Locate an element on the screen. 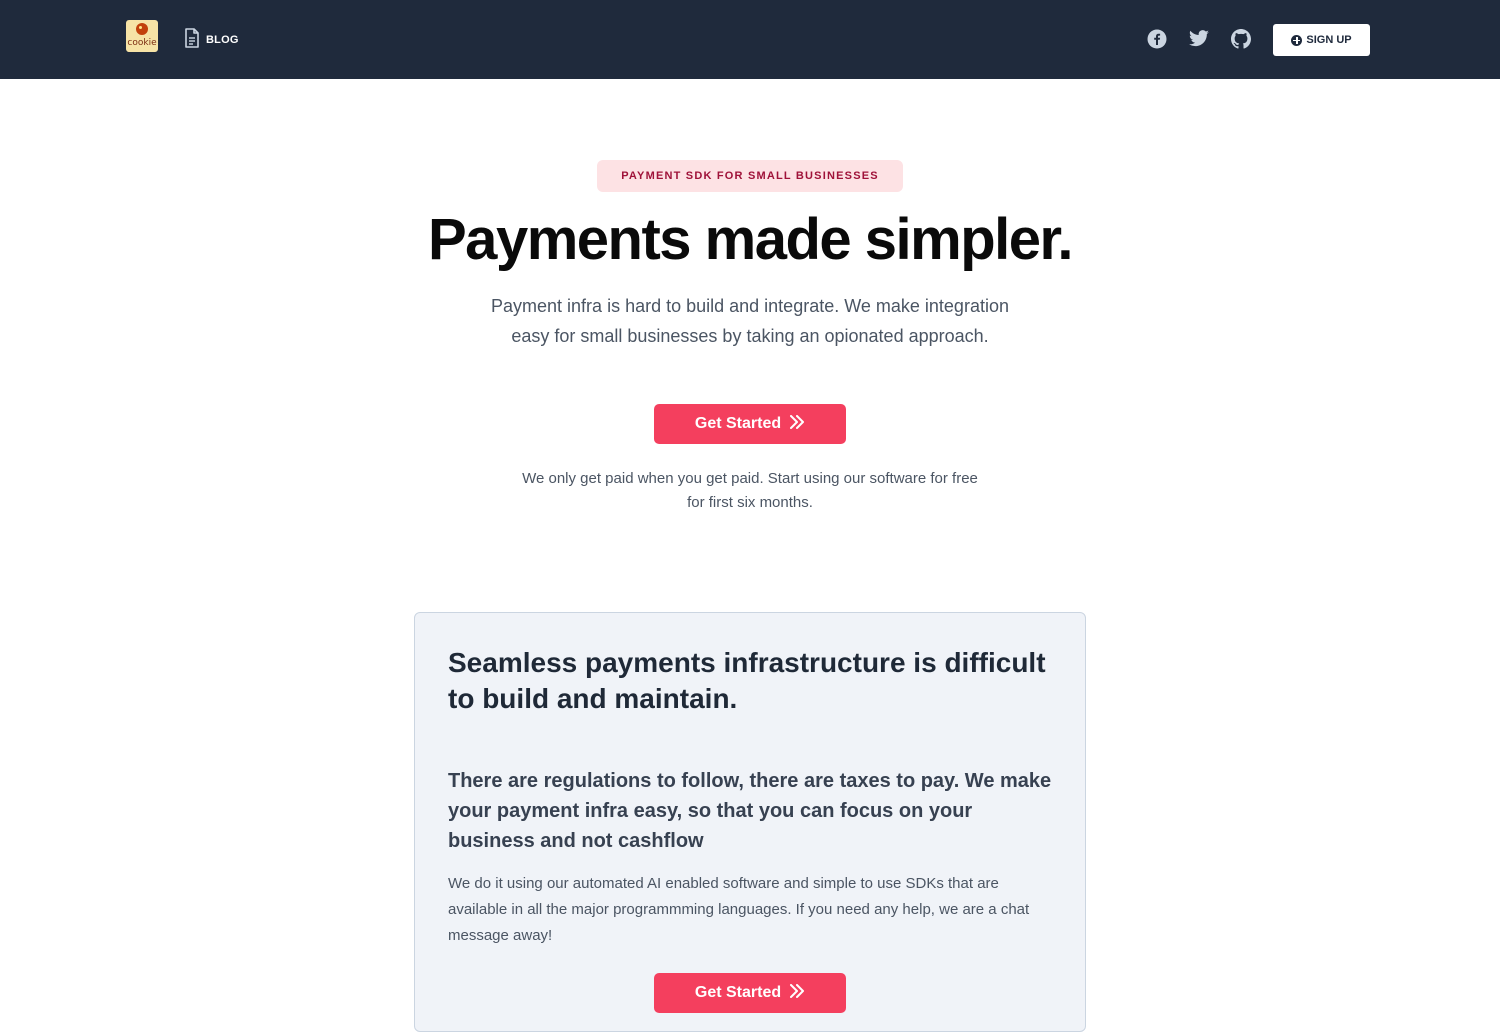  card-get-started-button: Get Started is located at coordinates (750, 993).